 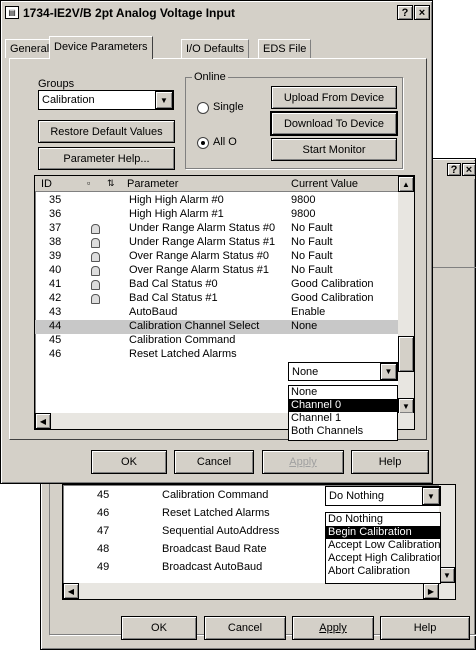 I want to click on back-help-text-button: Help, so click(x=425, y=628).